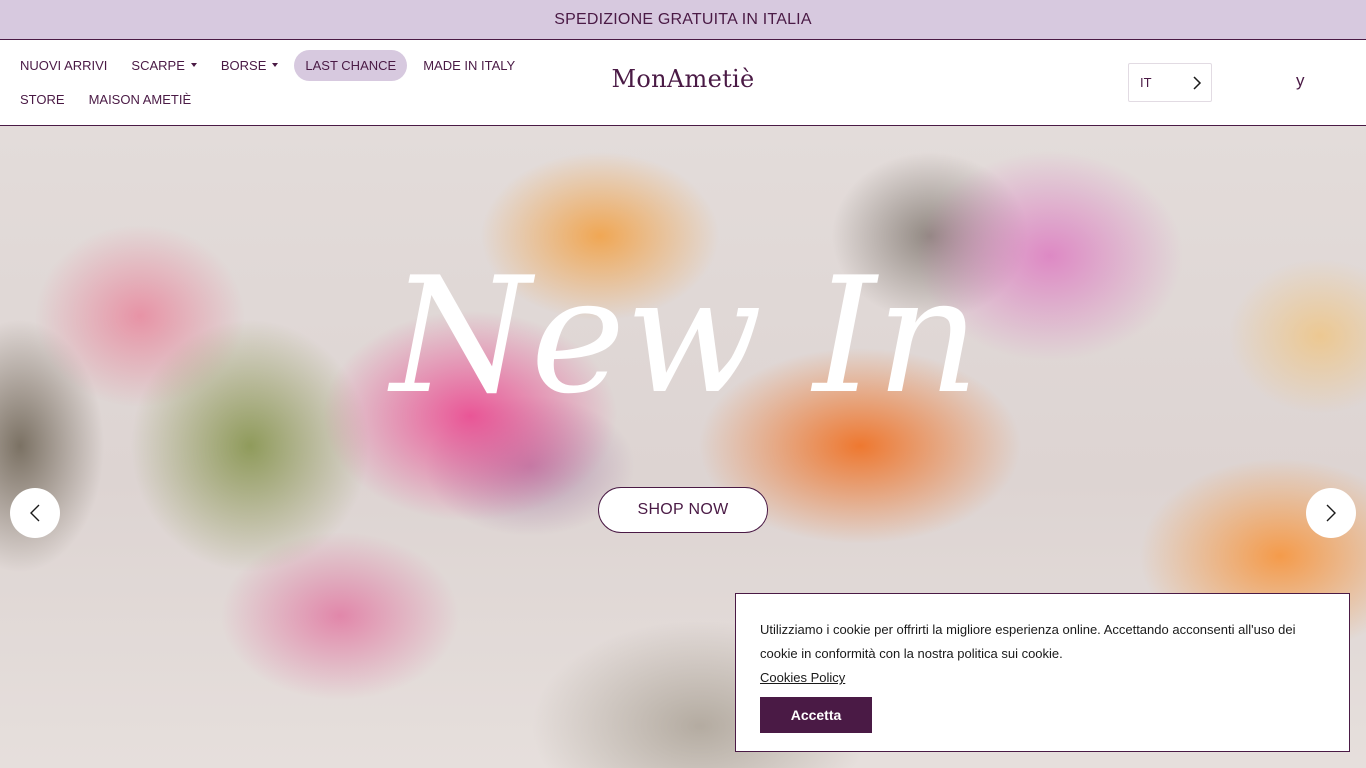  I want to click on chevron-left-icon, so click(35, 513).